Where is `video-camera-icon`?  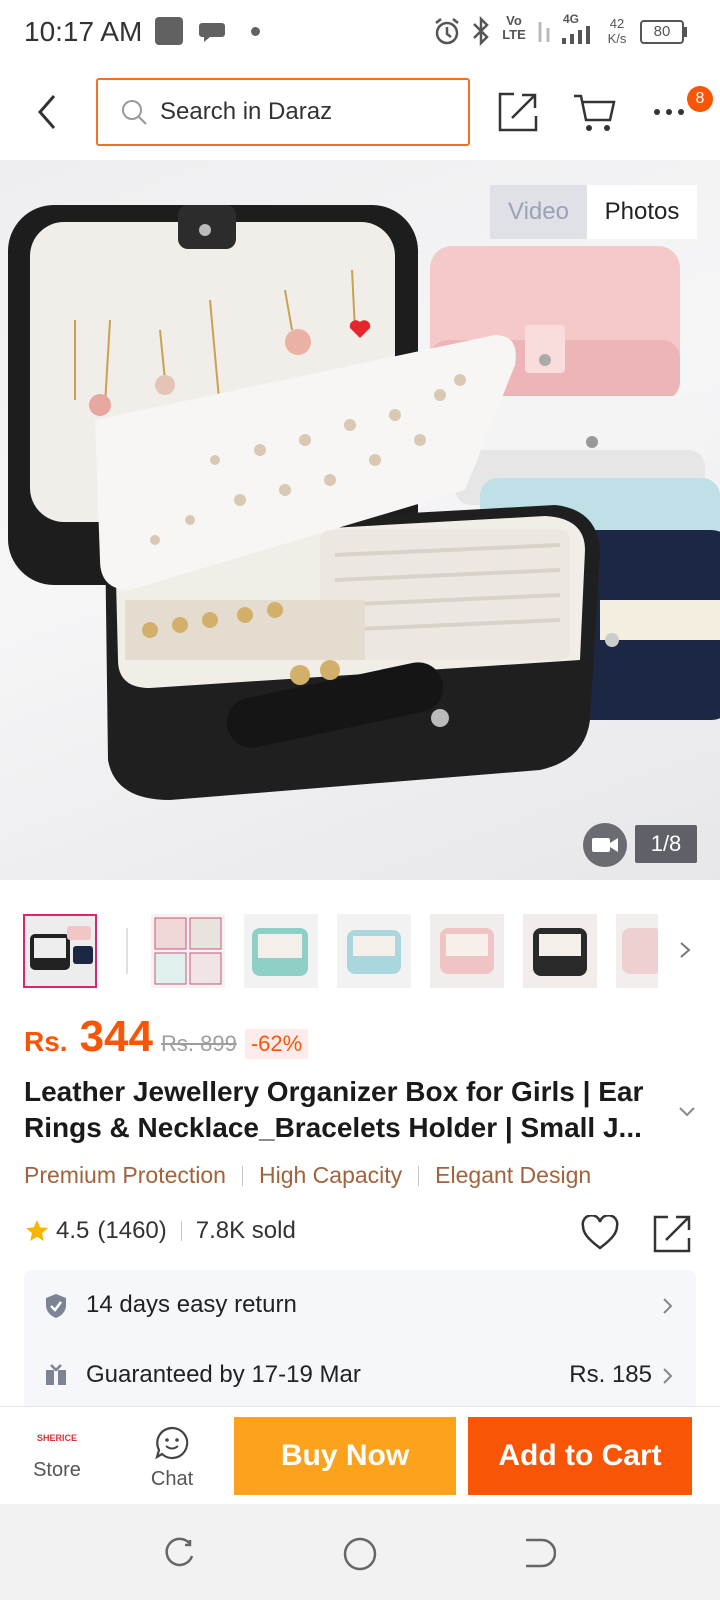 video-camera-icon is located at coordinates (605, 845).